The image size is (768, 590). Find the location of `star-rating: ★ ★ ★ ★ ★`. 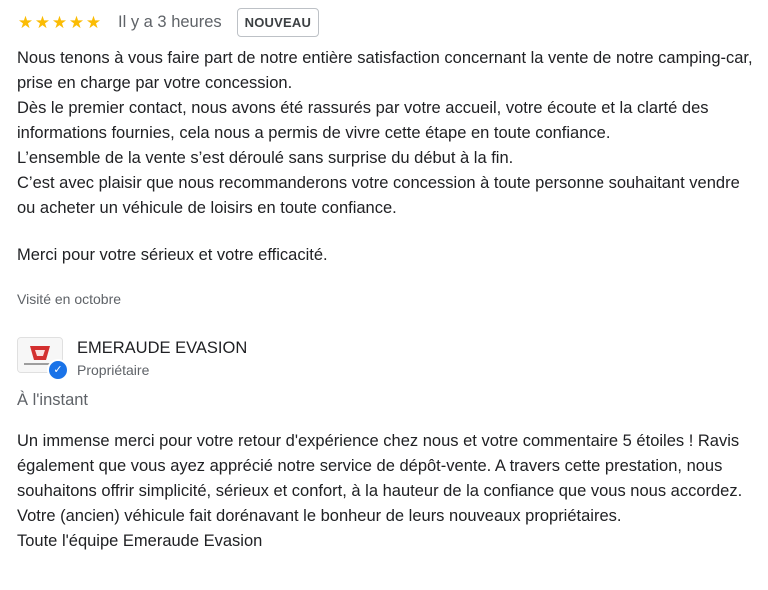

star-rating: ★ ★ ★ ★ ★ is located at coordinates (59, 22).